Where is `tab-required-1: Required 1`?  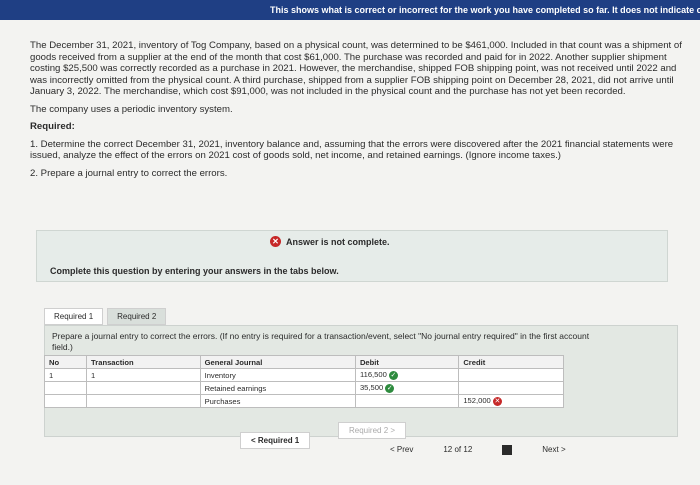 tab-required-1: Required 1 is located at coordinates (74, 316).